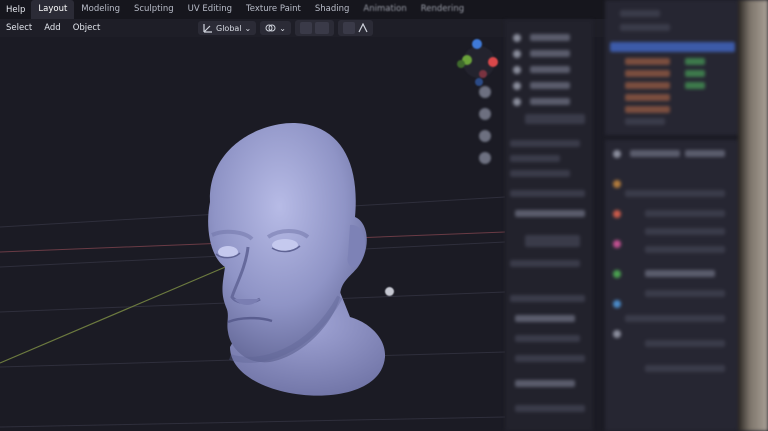 The height and width of the screenshot is (431, 768). Describe the element at coordinates (389, 291) in the screenshot. I see `light-object` at that location.